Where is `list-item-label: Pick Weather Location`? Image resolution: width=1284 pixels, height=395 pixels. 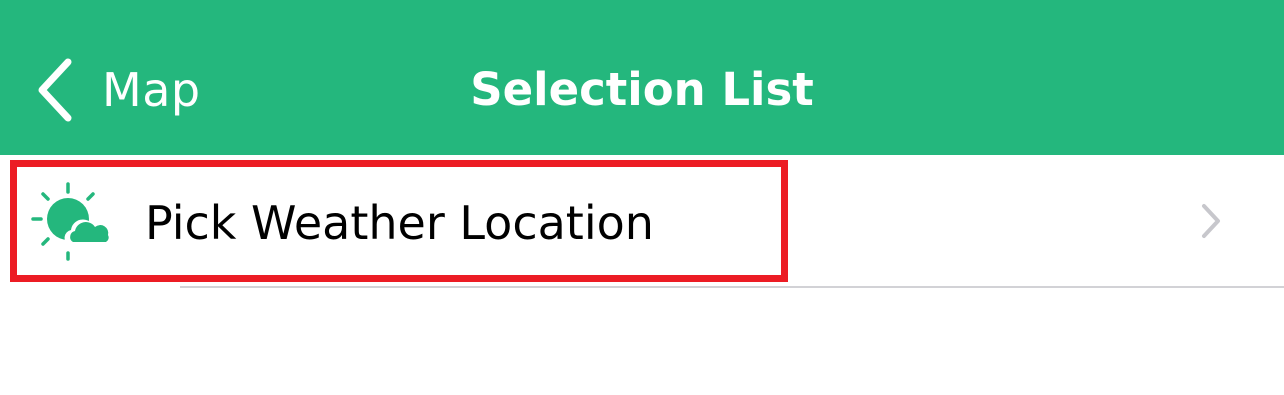 list-item-label: Pick Weather Location is located at coordinates (399, 223).